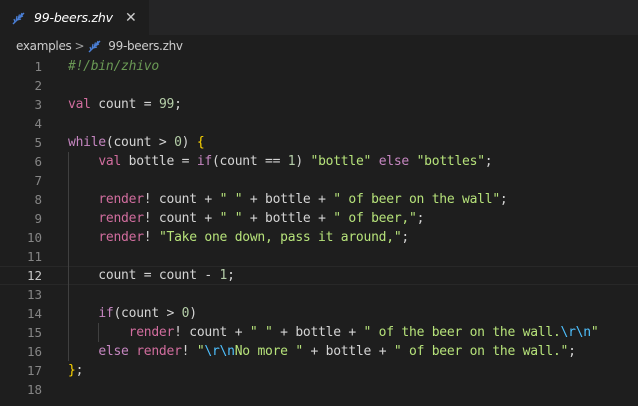 The image size is (638, 406). Describe the element at coordinates (79, 46) in the screenshot. I see `chevron-right-icon: >` at that location.